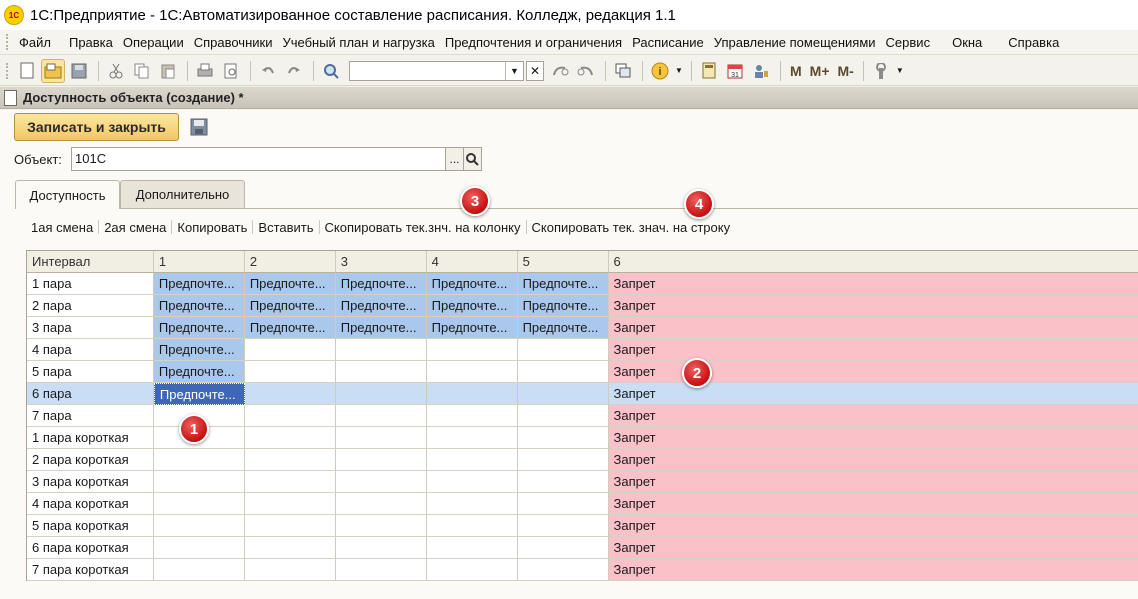  I want to click on menu-operations: Операции, so click(153, 42).